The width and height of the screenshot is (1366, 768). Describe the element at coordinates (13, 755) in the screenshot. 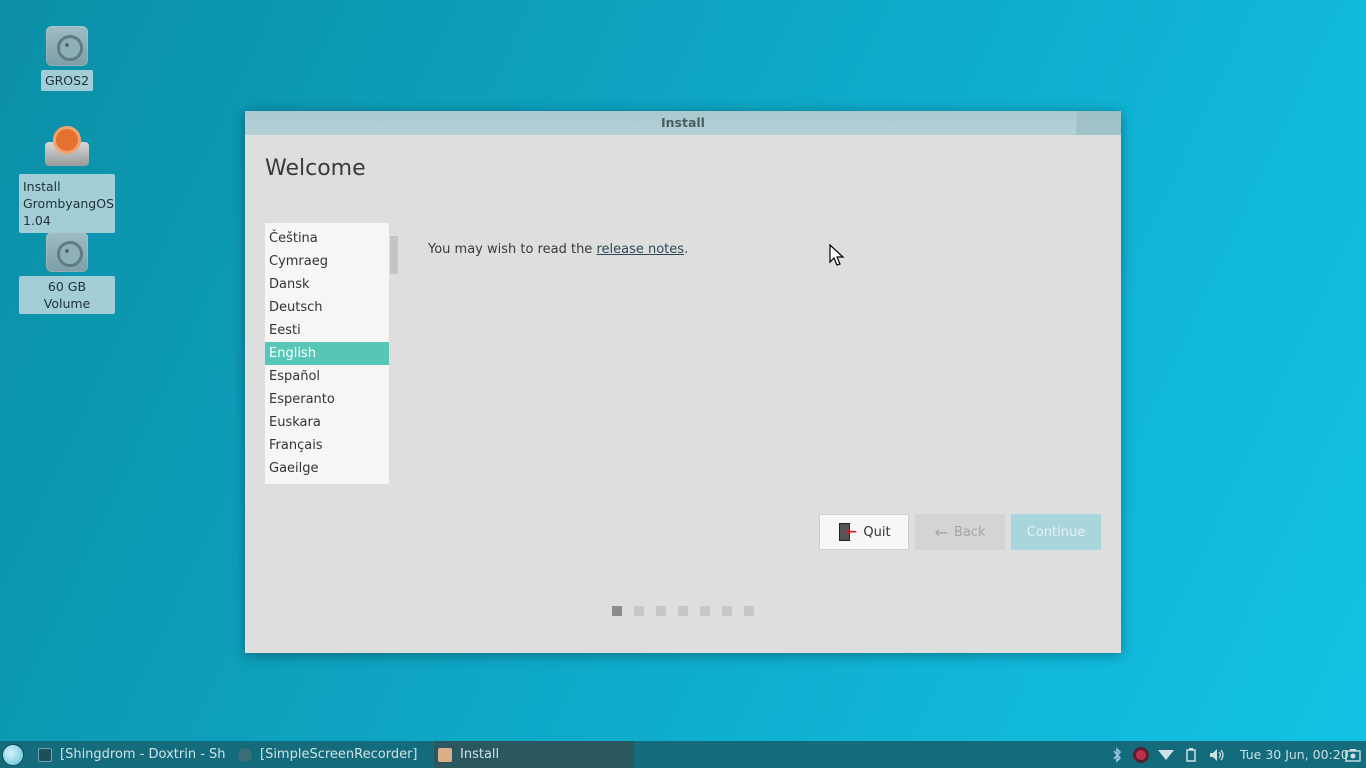

I see `app-menu-button` at that location.